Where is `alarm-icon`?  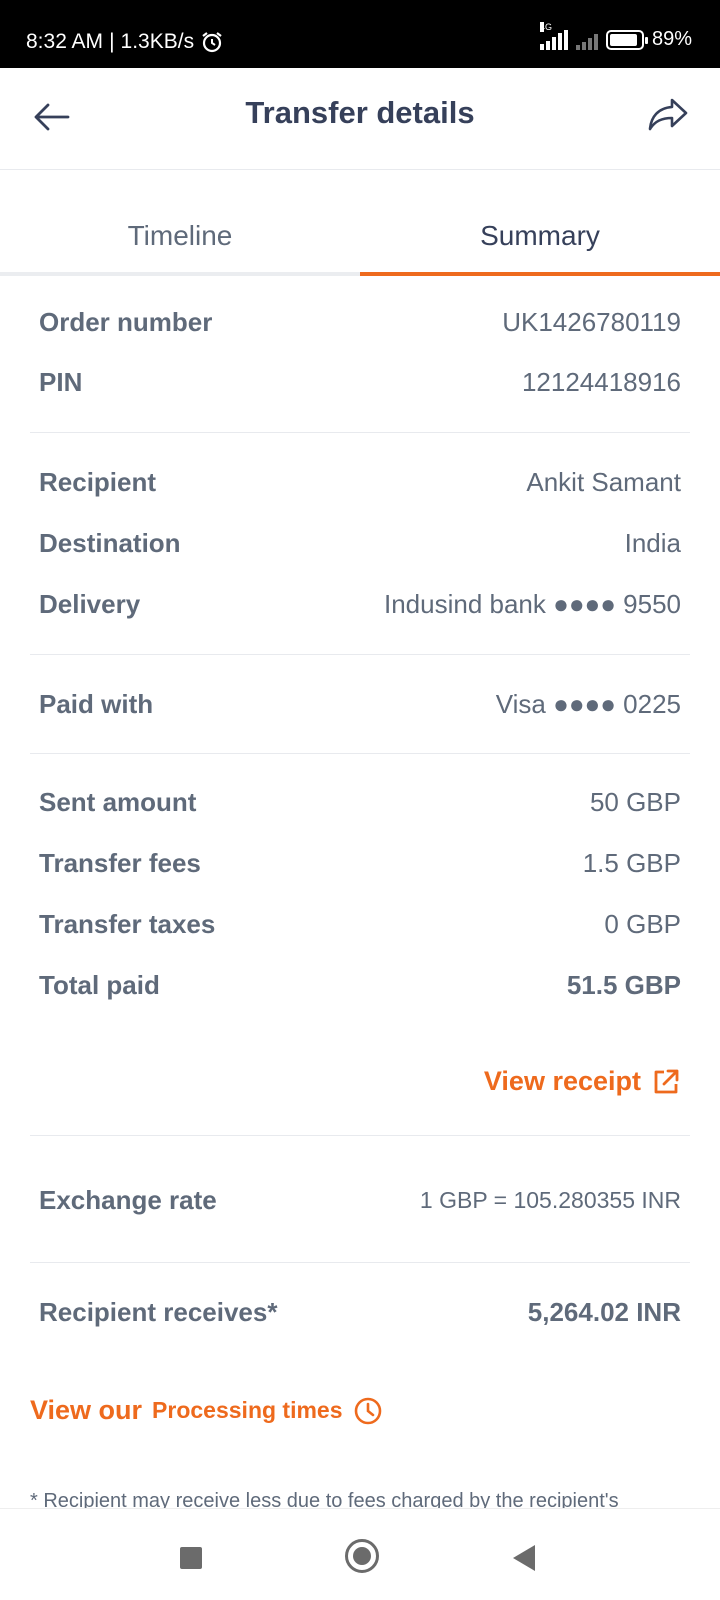 alarm-icon is located at coordinates (212, 42).